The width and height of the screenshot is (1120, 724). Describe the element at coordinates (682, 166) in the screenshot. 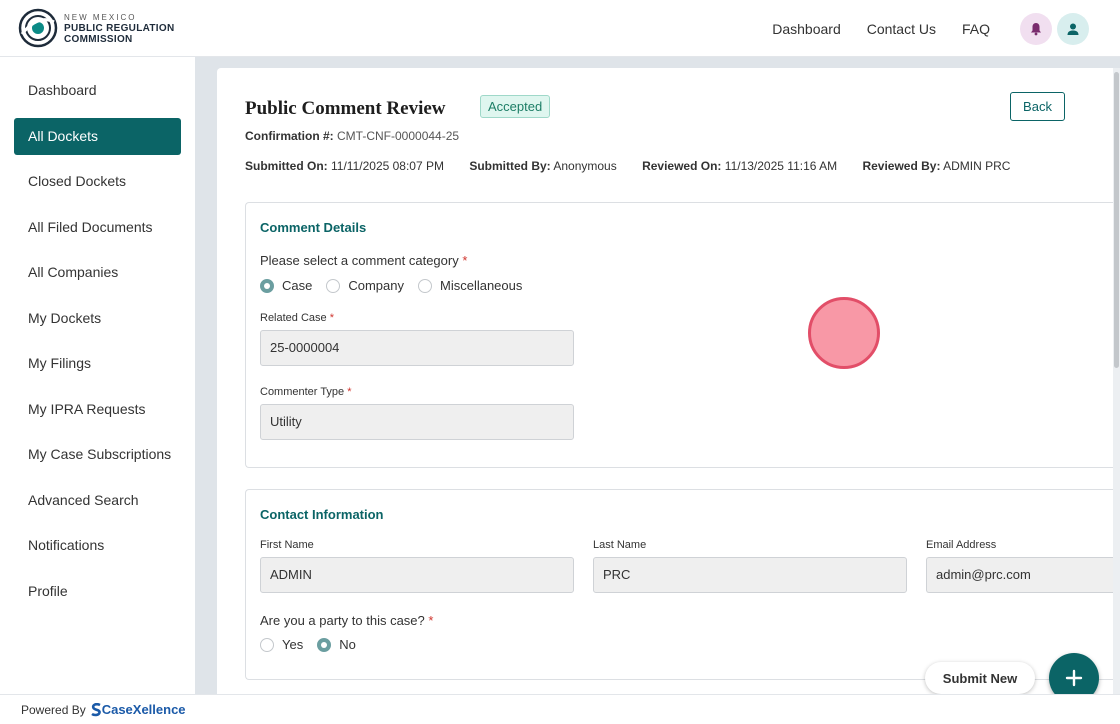

I see `reviewed-on-label: Reviewed On:` at that location.